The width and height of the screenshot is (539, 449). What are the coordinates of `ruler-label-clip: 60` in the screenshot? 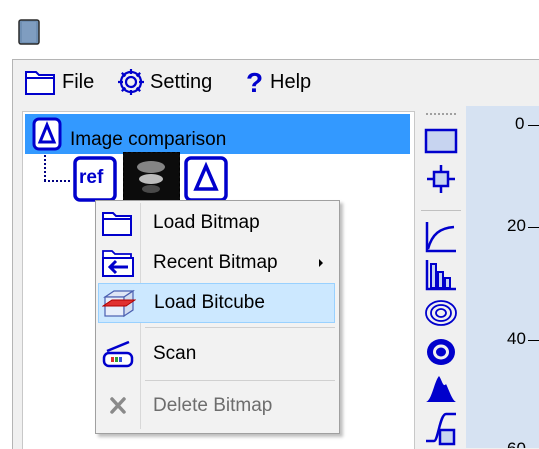 It's located at (522, 444).